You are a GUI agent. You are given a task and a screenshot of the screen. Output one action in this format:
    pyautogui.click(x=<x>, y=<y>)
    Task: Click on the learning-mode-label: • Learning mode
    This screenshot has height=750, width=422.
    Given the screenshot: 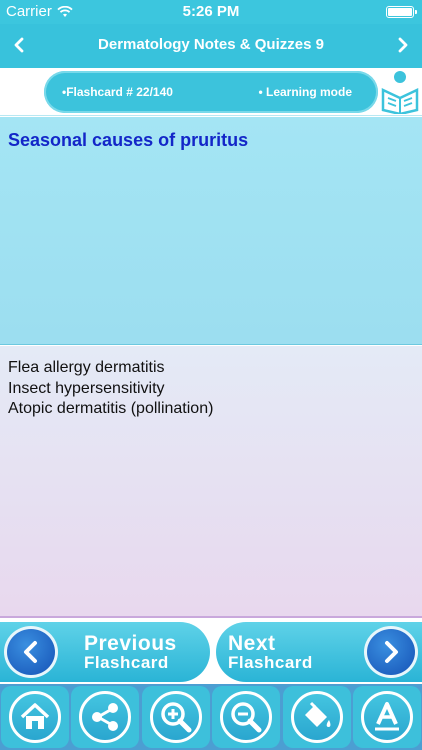 What is the action you would take?
    pyautogui.click(x=305, y=92)
    